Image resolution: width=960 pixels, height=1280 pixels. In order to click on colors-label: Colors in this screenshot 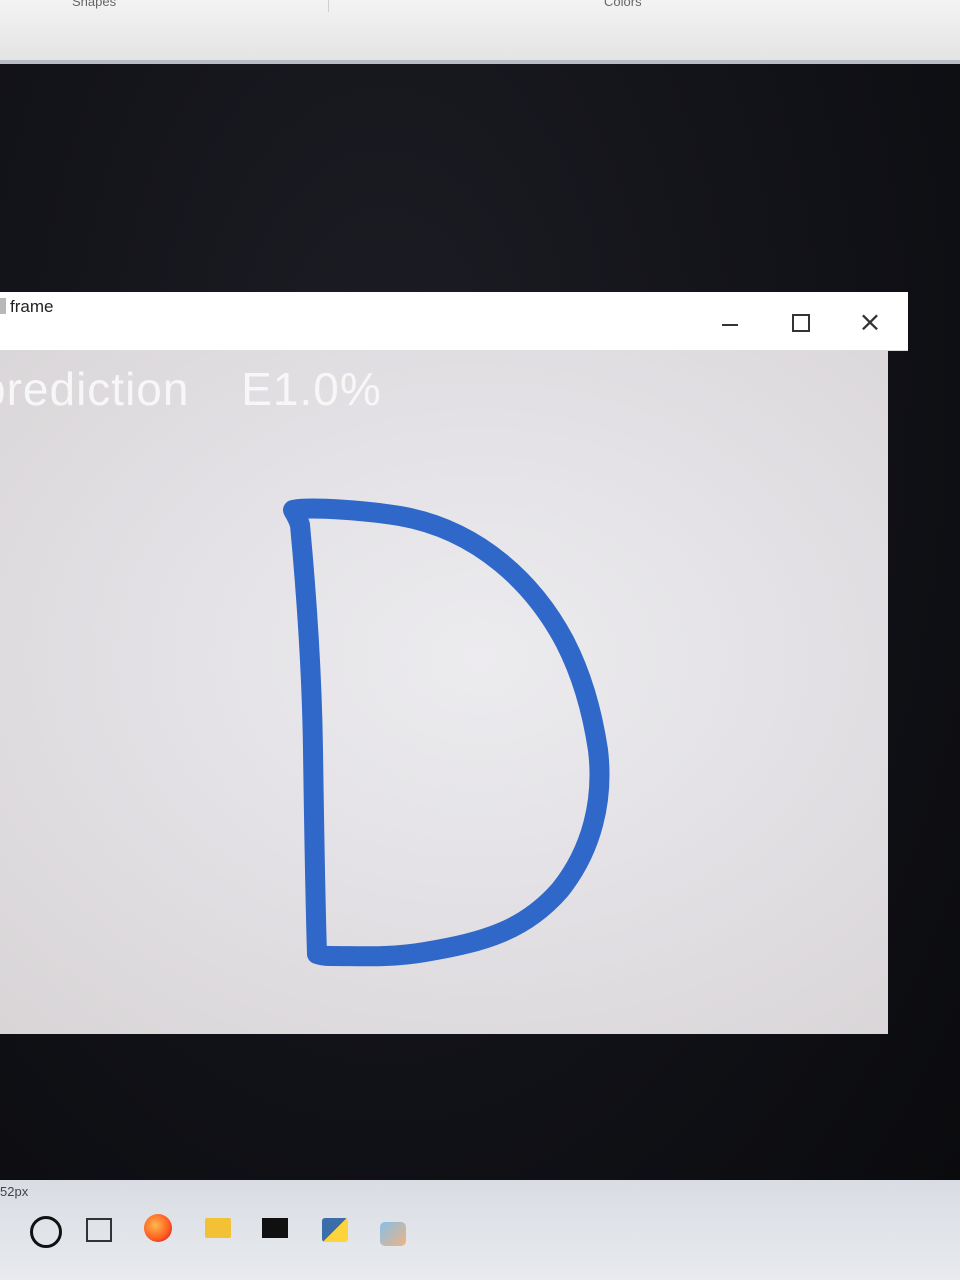, I will do `click(623, 4)`.